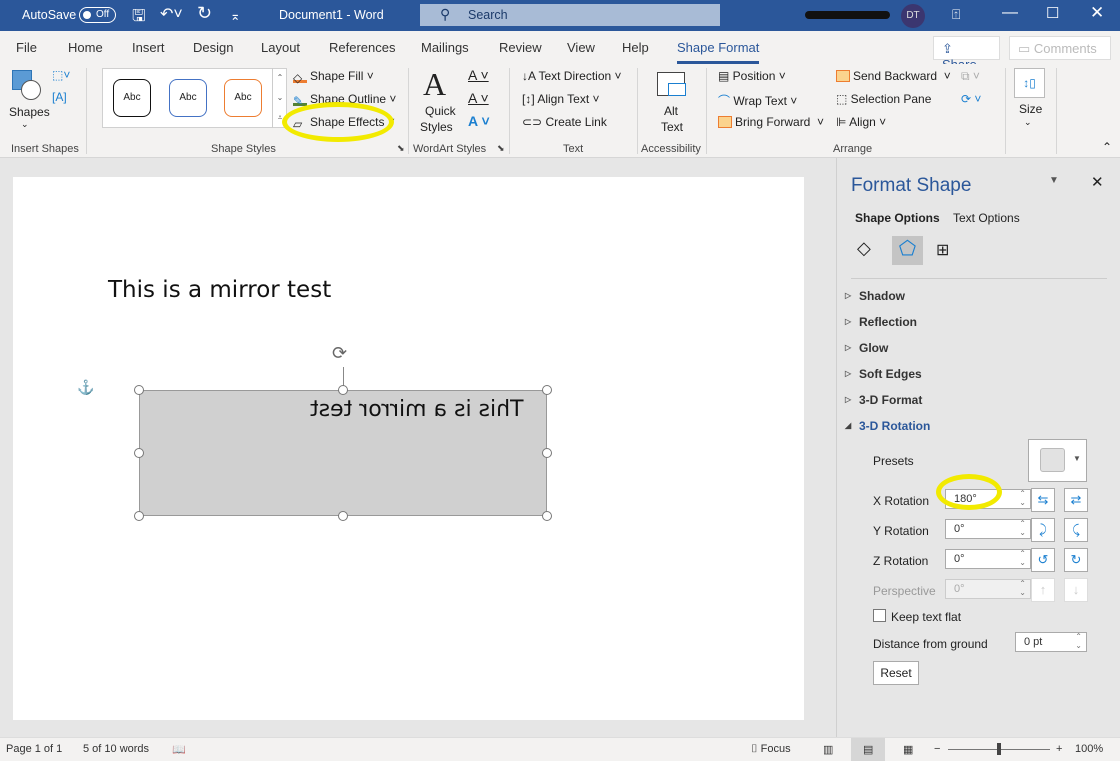 The height and width of the screenshot is (761, 1120). I want to click on tab-mailings: Mailings, so click(445, 47).